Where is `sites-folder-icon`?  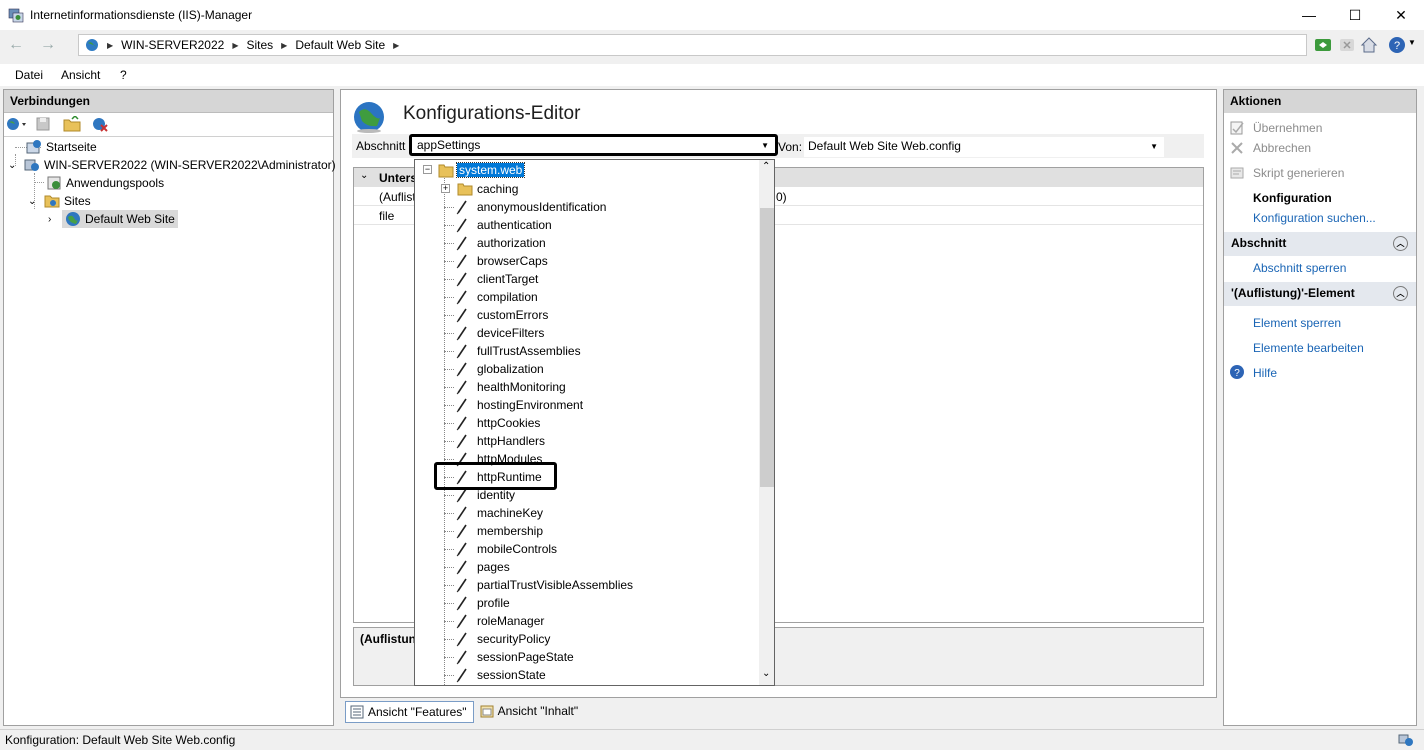
sites-folder-icon is located at coordinates (52, 201).